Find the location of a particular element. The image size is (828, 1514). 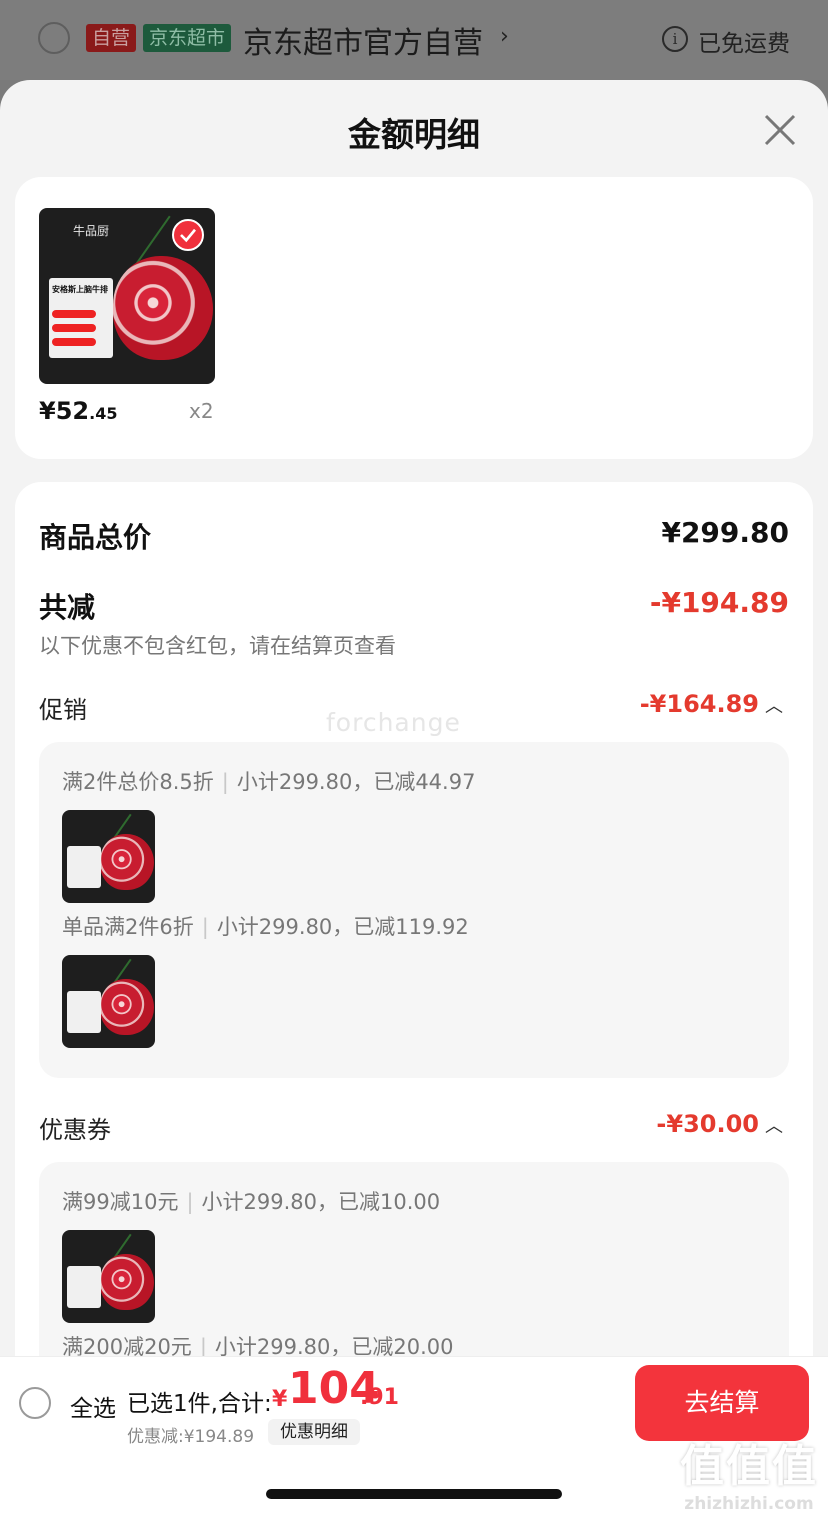

promotion-toggle: -¥164.89 ︿ is located at coordinates (711, 704).